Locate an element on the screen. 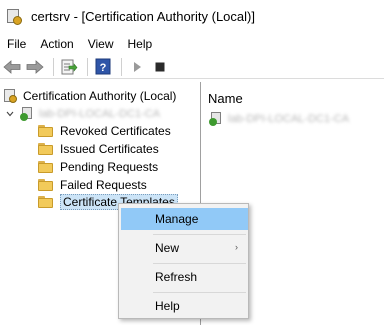  list-item: lab-DPI-LOCAL-DC1-CA is located at coordinates (279, 119).